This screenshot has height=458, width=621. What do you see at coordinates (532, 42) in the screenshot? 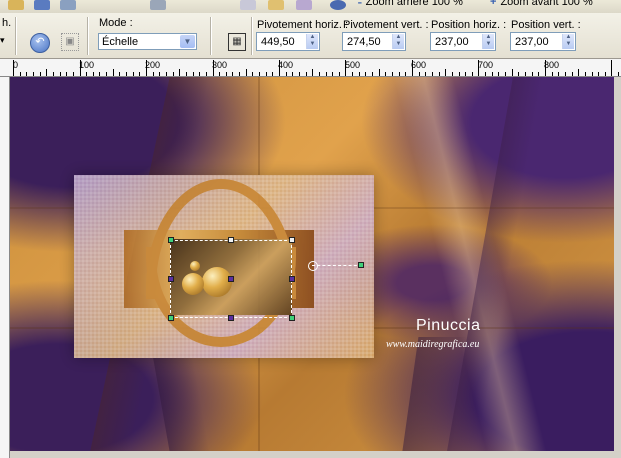
I see `pos-v-value: 237,00` at bounding box center [532, 42].